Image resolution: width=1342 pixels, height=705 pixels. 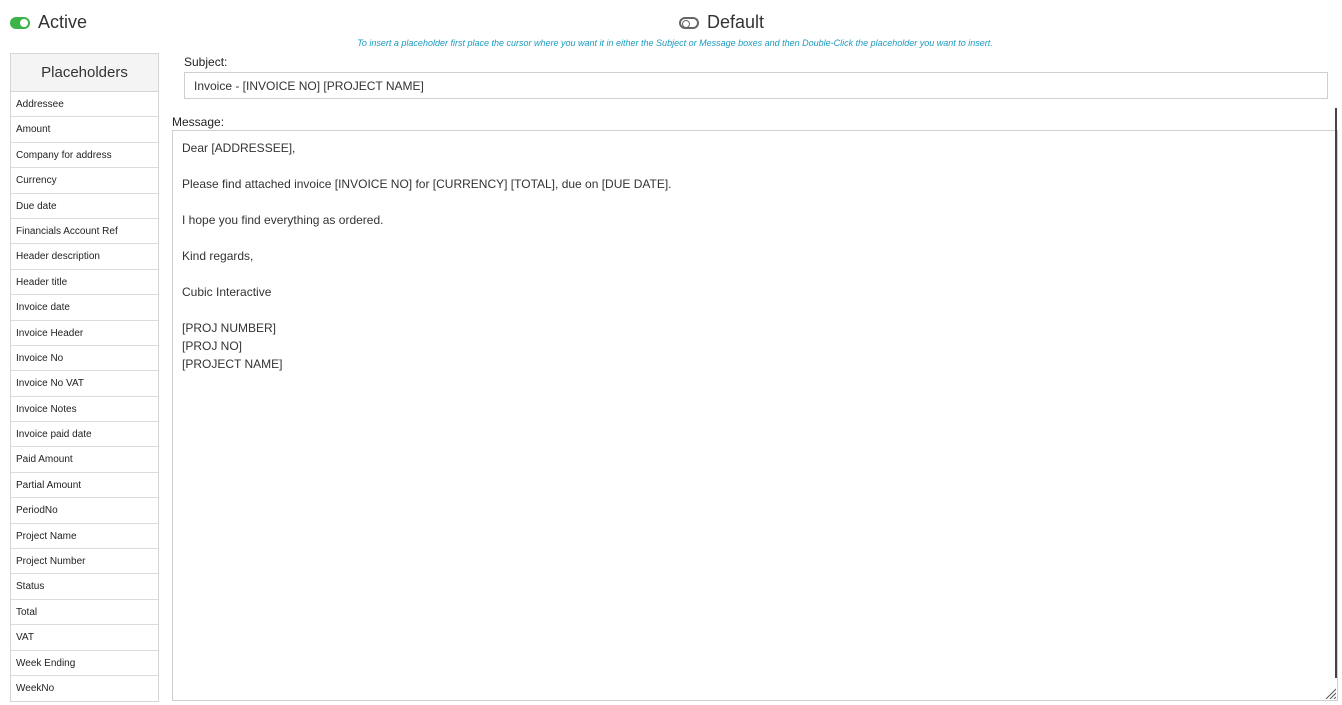 What do you see at coordinates (84, 181) in the screenshot?
I see `placeholder-item: Currency` at bounding box center [84, 181].